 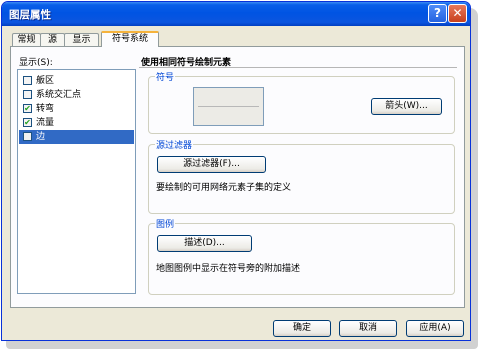 I want to click on list-item-label: 系统交汇点, so click(x=59, y=95).